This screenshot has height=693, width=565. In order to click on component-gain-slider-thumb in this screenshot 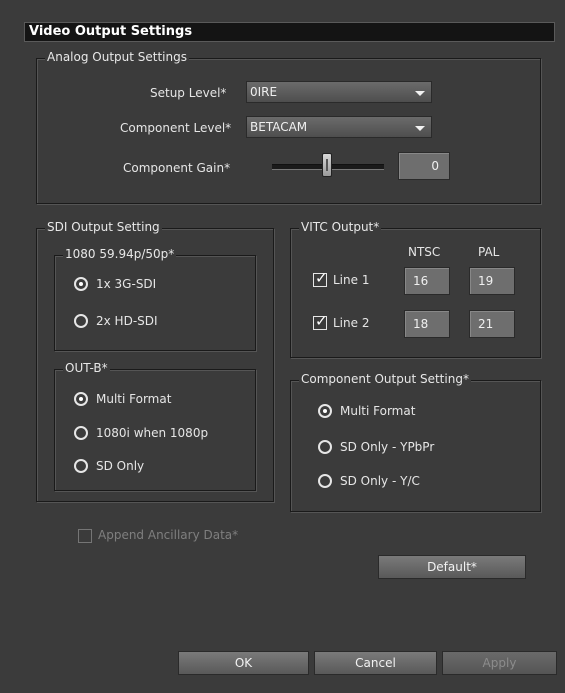, I will do `click(327, 165)`.